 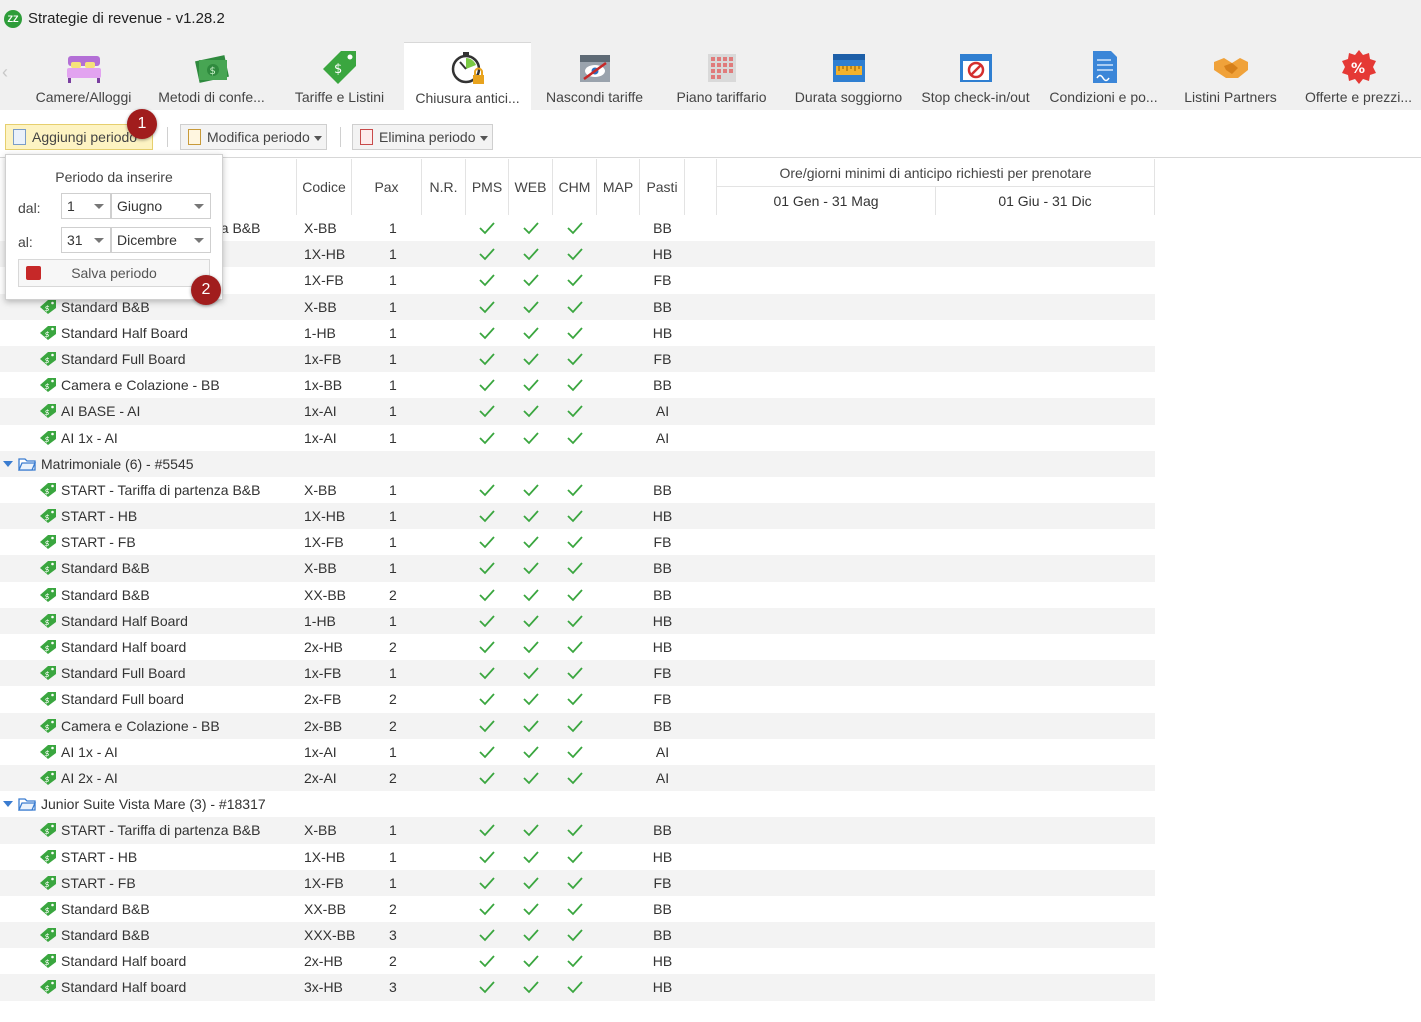 I want to click on from-month-select: Giugno, so click(x=161, y=206).